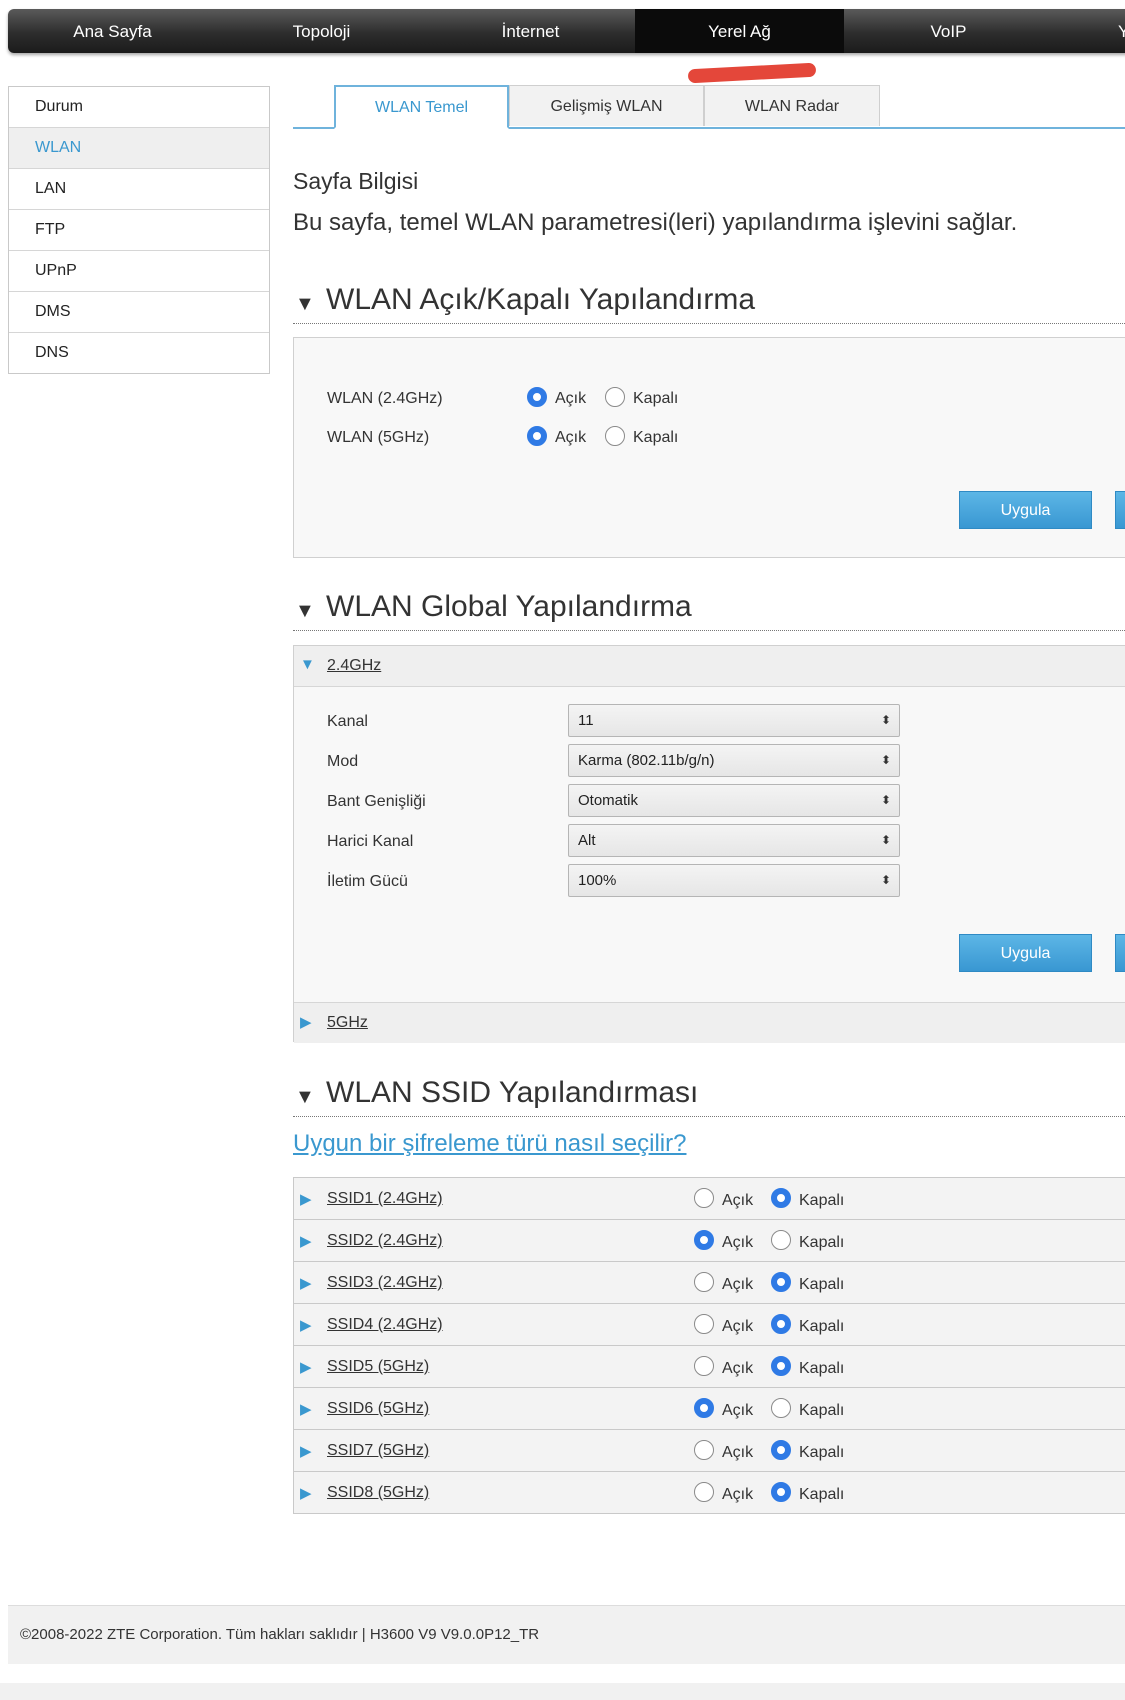 The image size is (1125, 1700). Describe the element at coordinates (646, 760) in the screenshot. I see `select-value: Karma (802.11b/g/n)` at that location.